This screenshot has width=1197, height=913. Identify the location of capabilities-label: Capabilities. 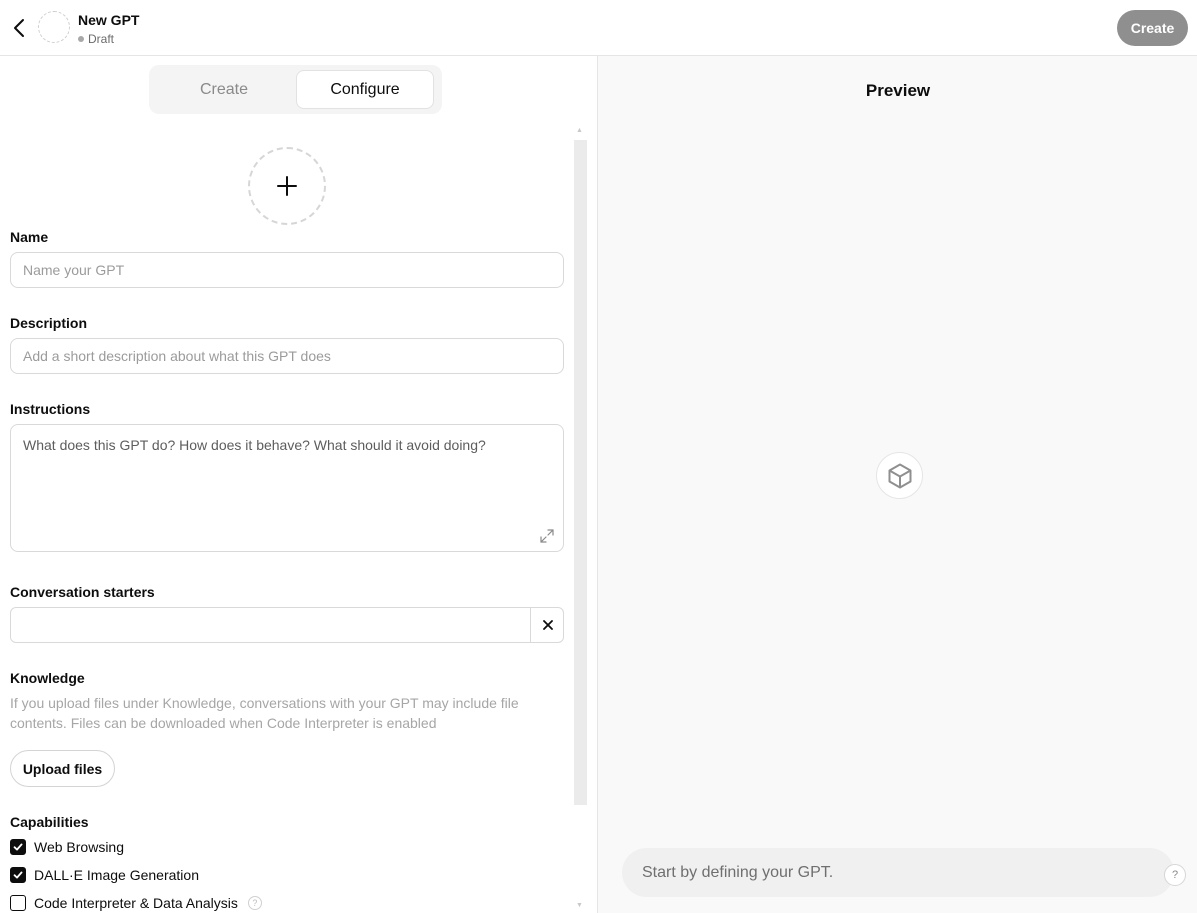
(49, 822).